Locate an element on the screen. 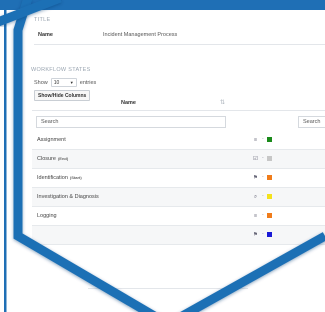  state-name: Identification (Start) is located at coordinates (59, 178).